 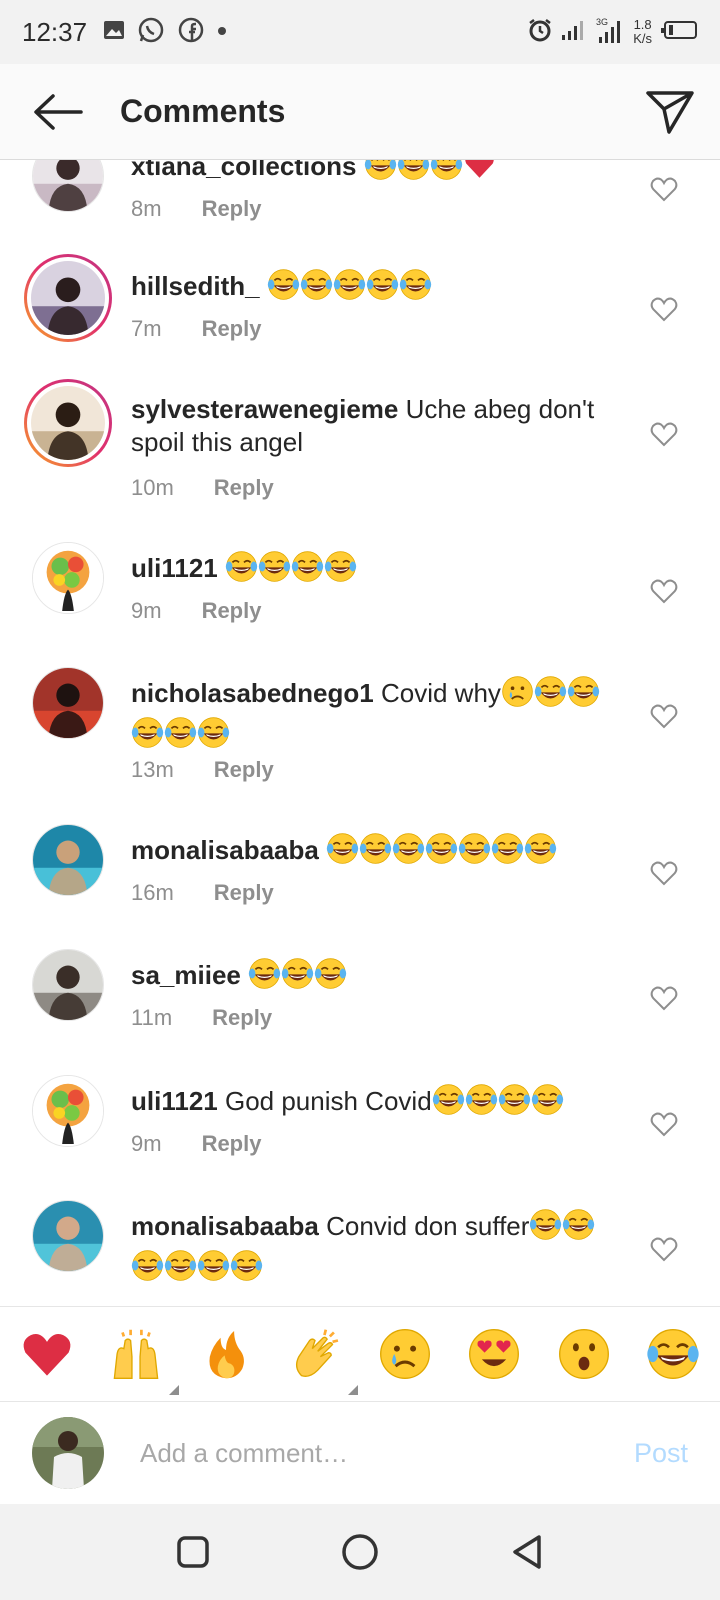 I want to click on comment-text: nicholasabednego1 Covid why, so click(x=376, y=716).